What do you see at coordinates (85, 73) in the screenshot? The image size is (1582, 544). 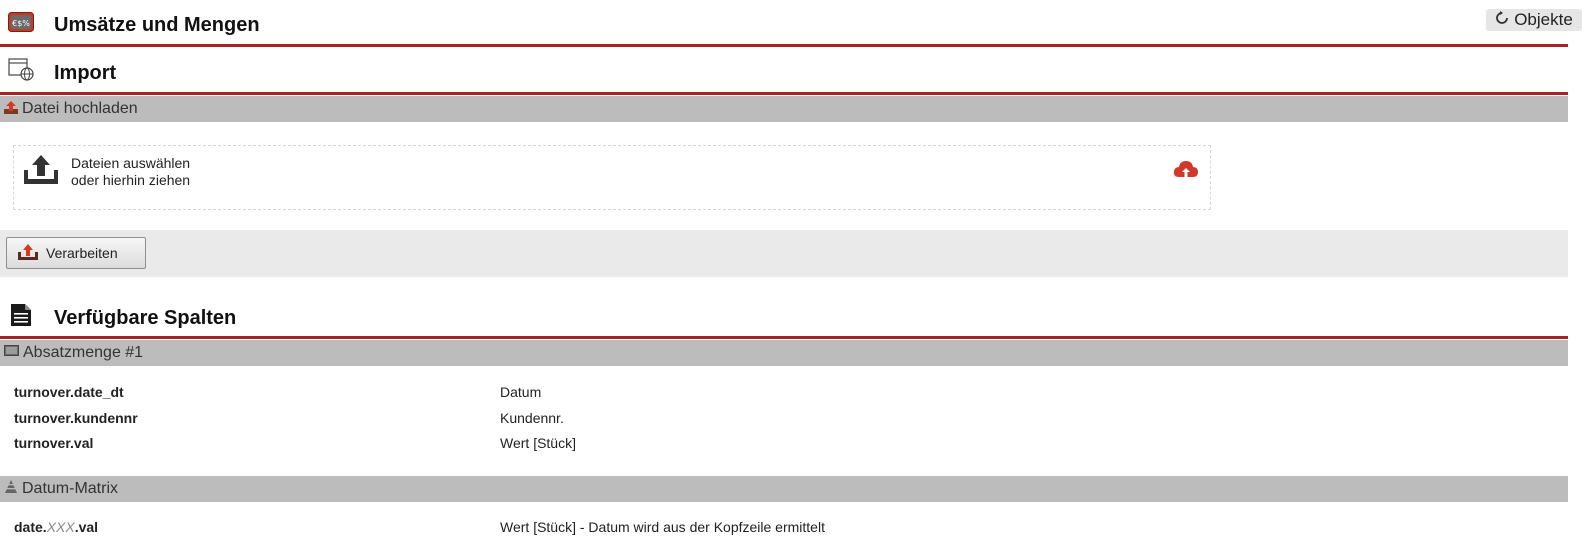 I see `import-title: Import` at bounding box center [85, 73].